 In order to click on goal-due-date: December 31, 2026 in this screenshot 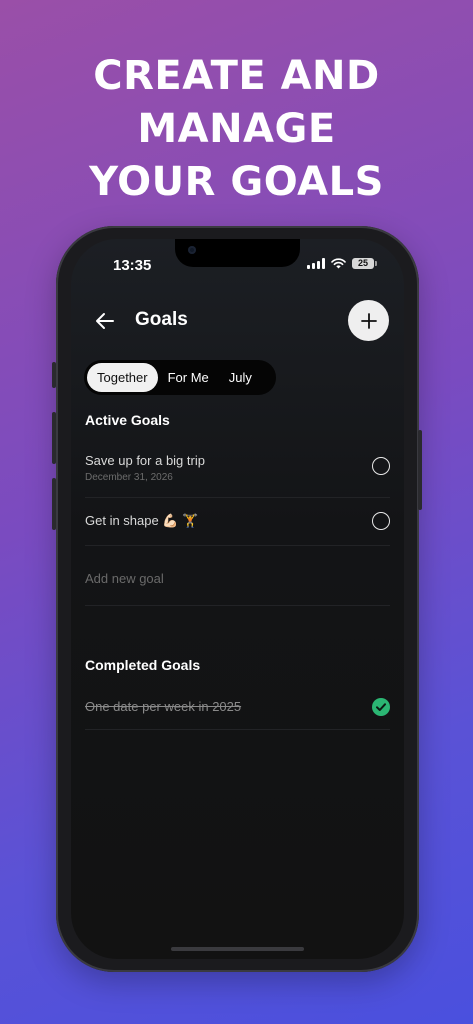, I will do `click(129, 477)`.